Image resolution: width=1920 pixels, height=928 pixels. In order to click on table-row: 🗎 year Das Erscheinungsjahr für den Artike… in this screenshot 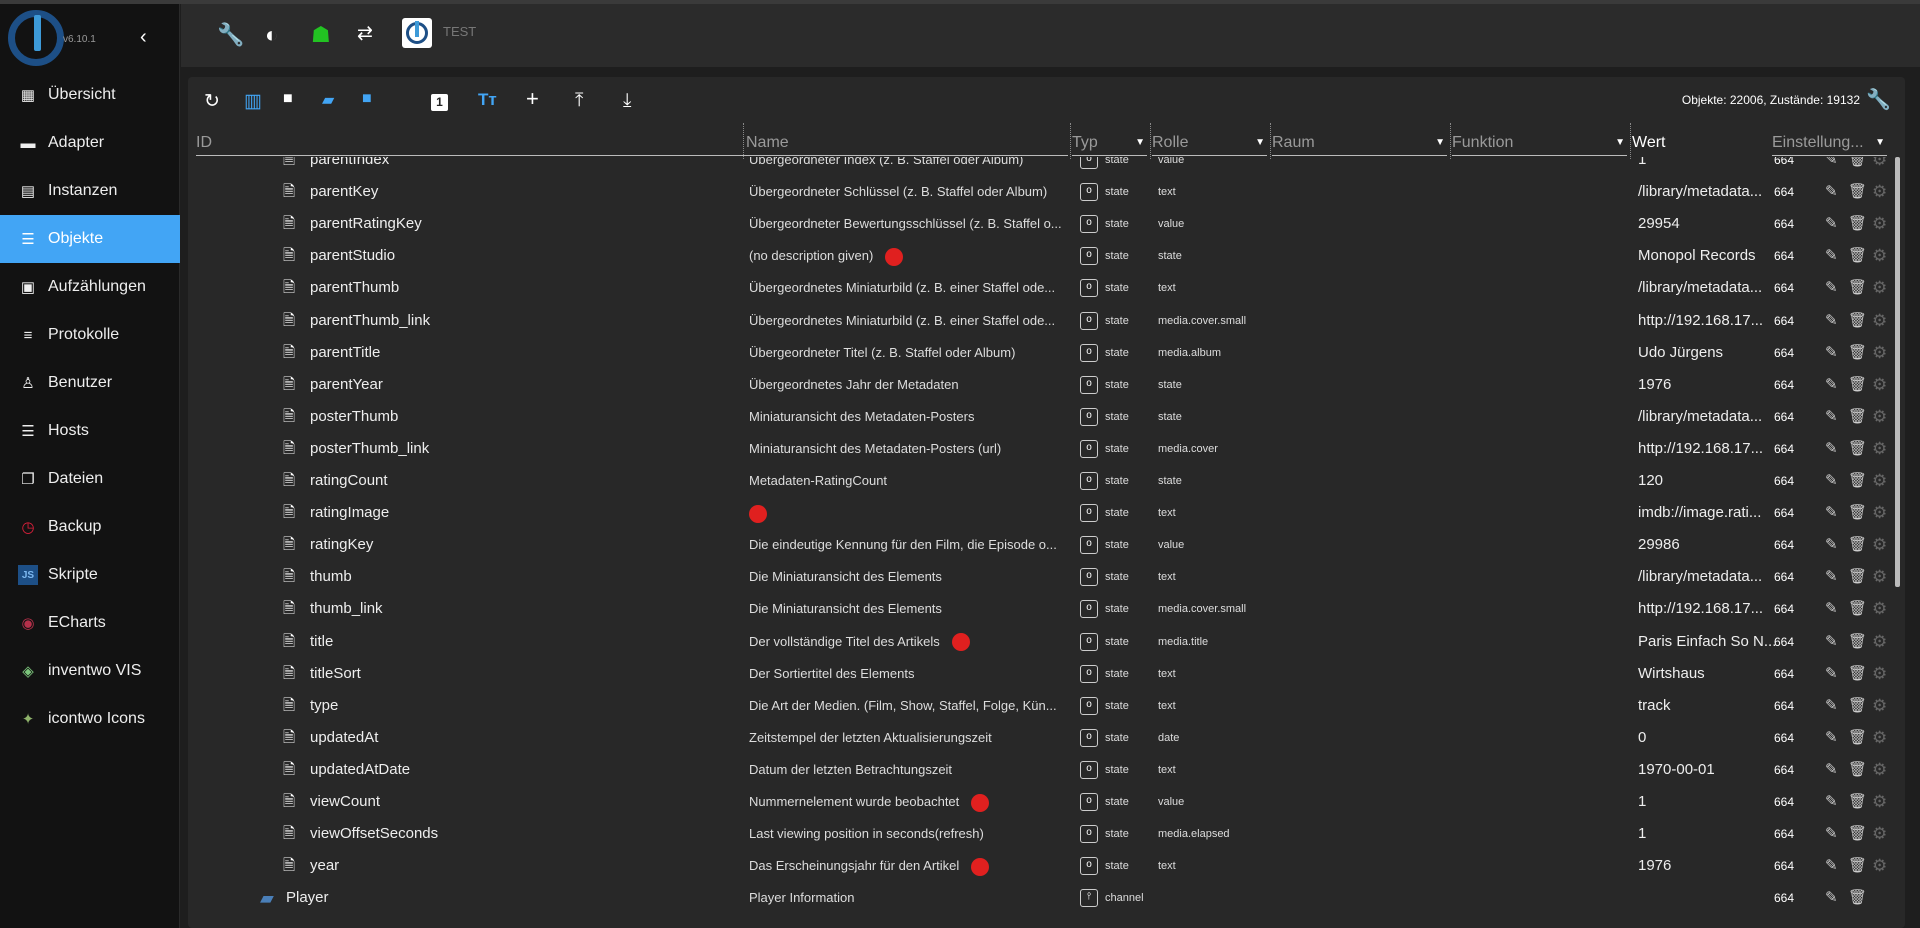, I will do `click(1038, 866)`.